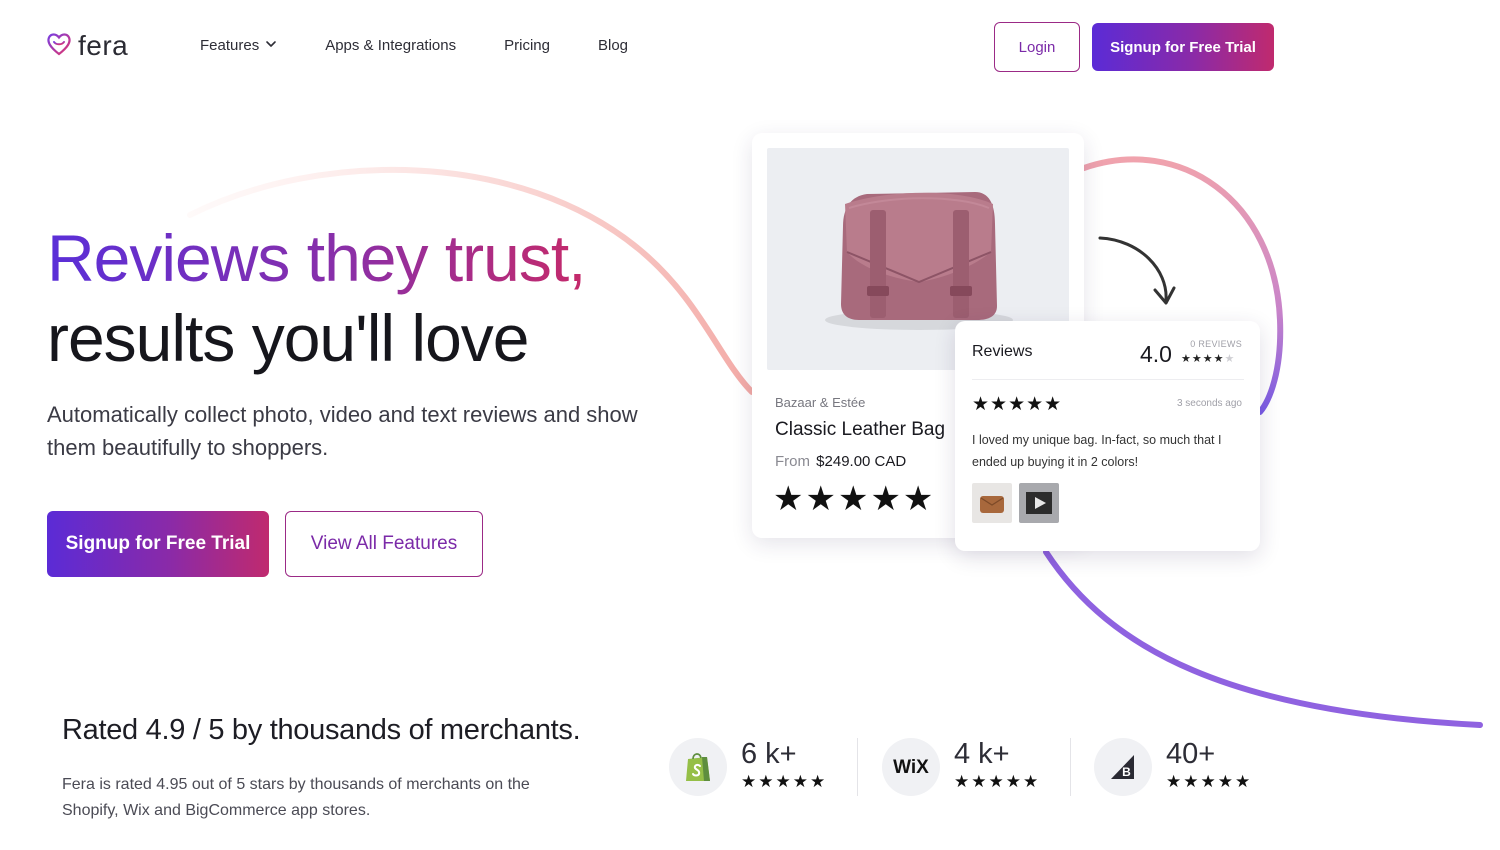  What do you see at coordinates (1209, 403) in the screenshot?
I see `review-timestamp: 3 seconds ago` at bounding box center [1209, 403].